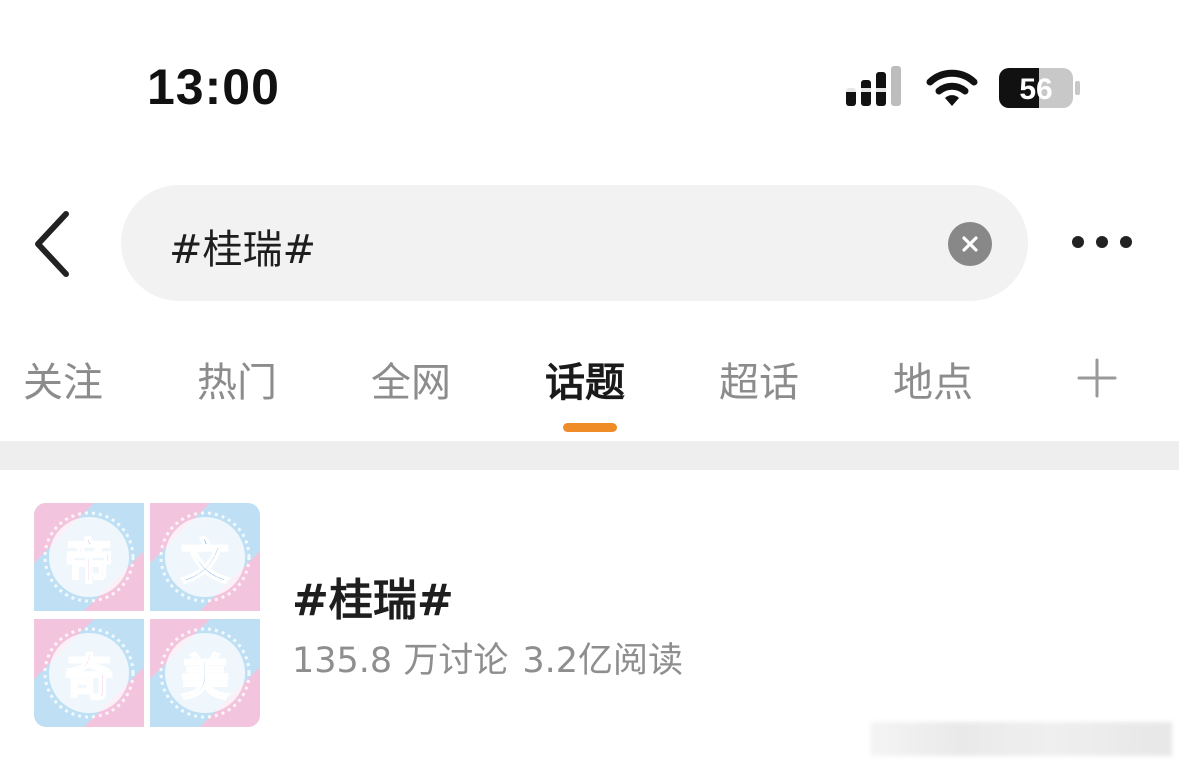 The image size is (1179, 765). I want to click on plus-icon, so click(1097, 378).